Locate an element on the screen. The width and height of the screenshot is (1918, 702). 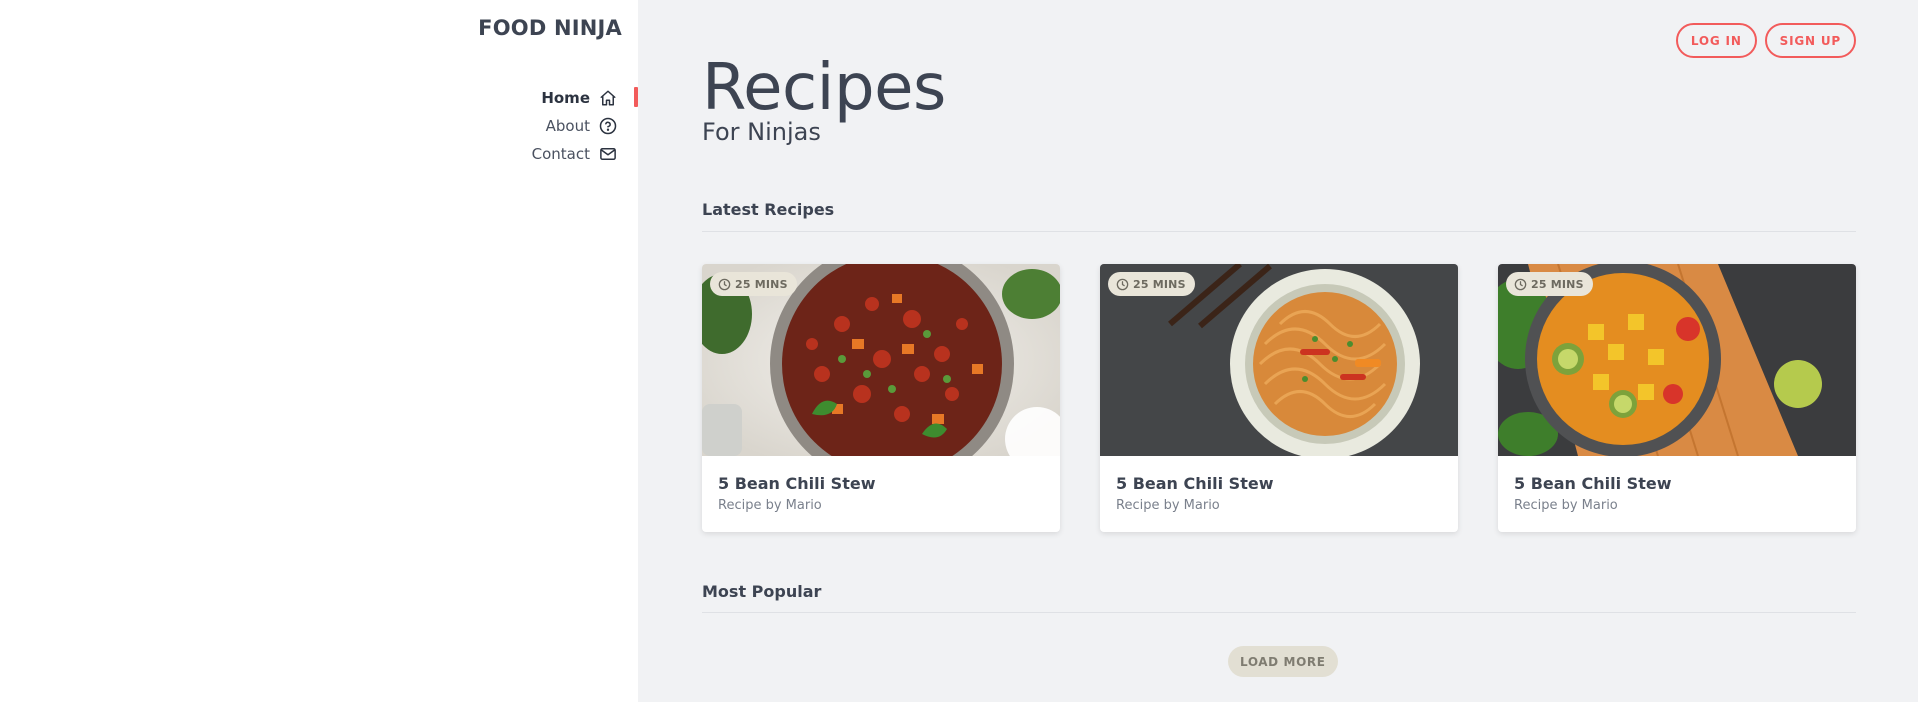
sidebar-item-about: About is located at coordinates (575, 126).